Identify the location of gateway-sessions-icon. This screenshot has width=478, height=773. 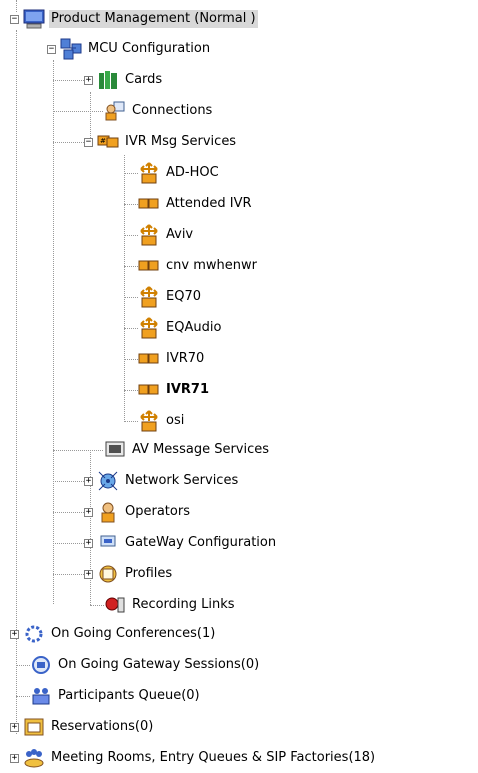
(41, 665).